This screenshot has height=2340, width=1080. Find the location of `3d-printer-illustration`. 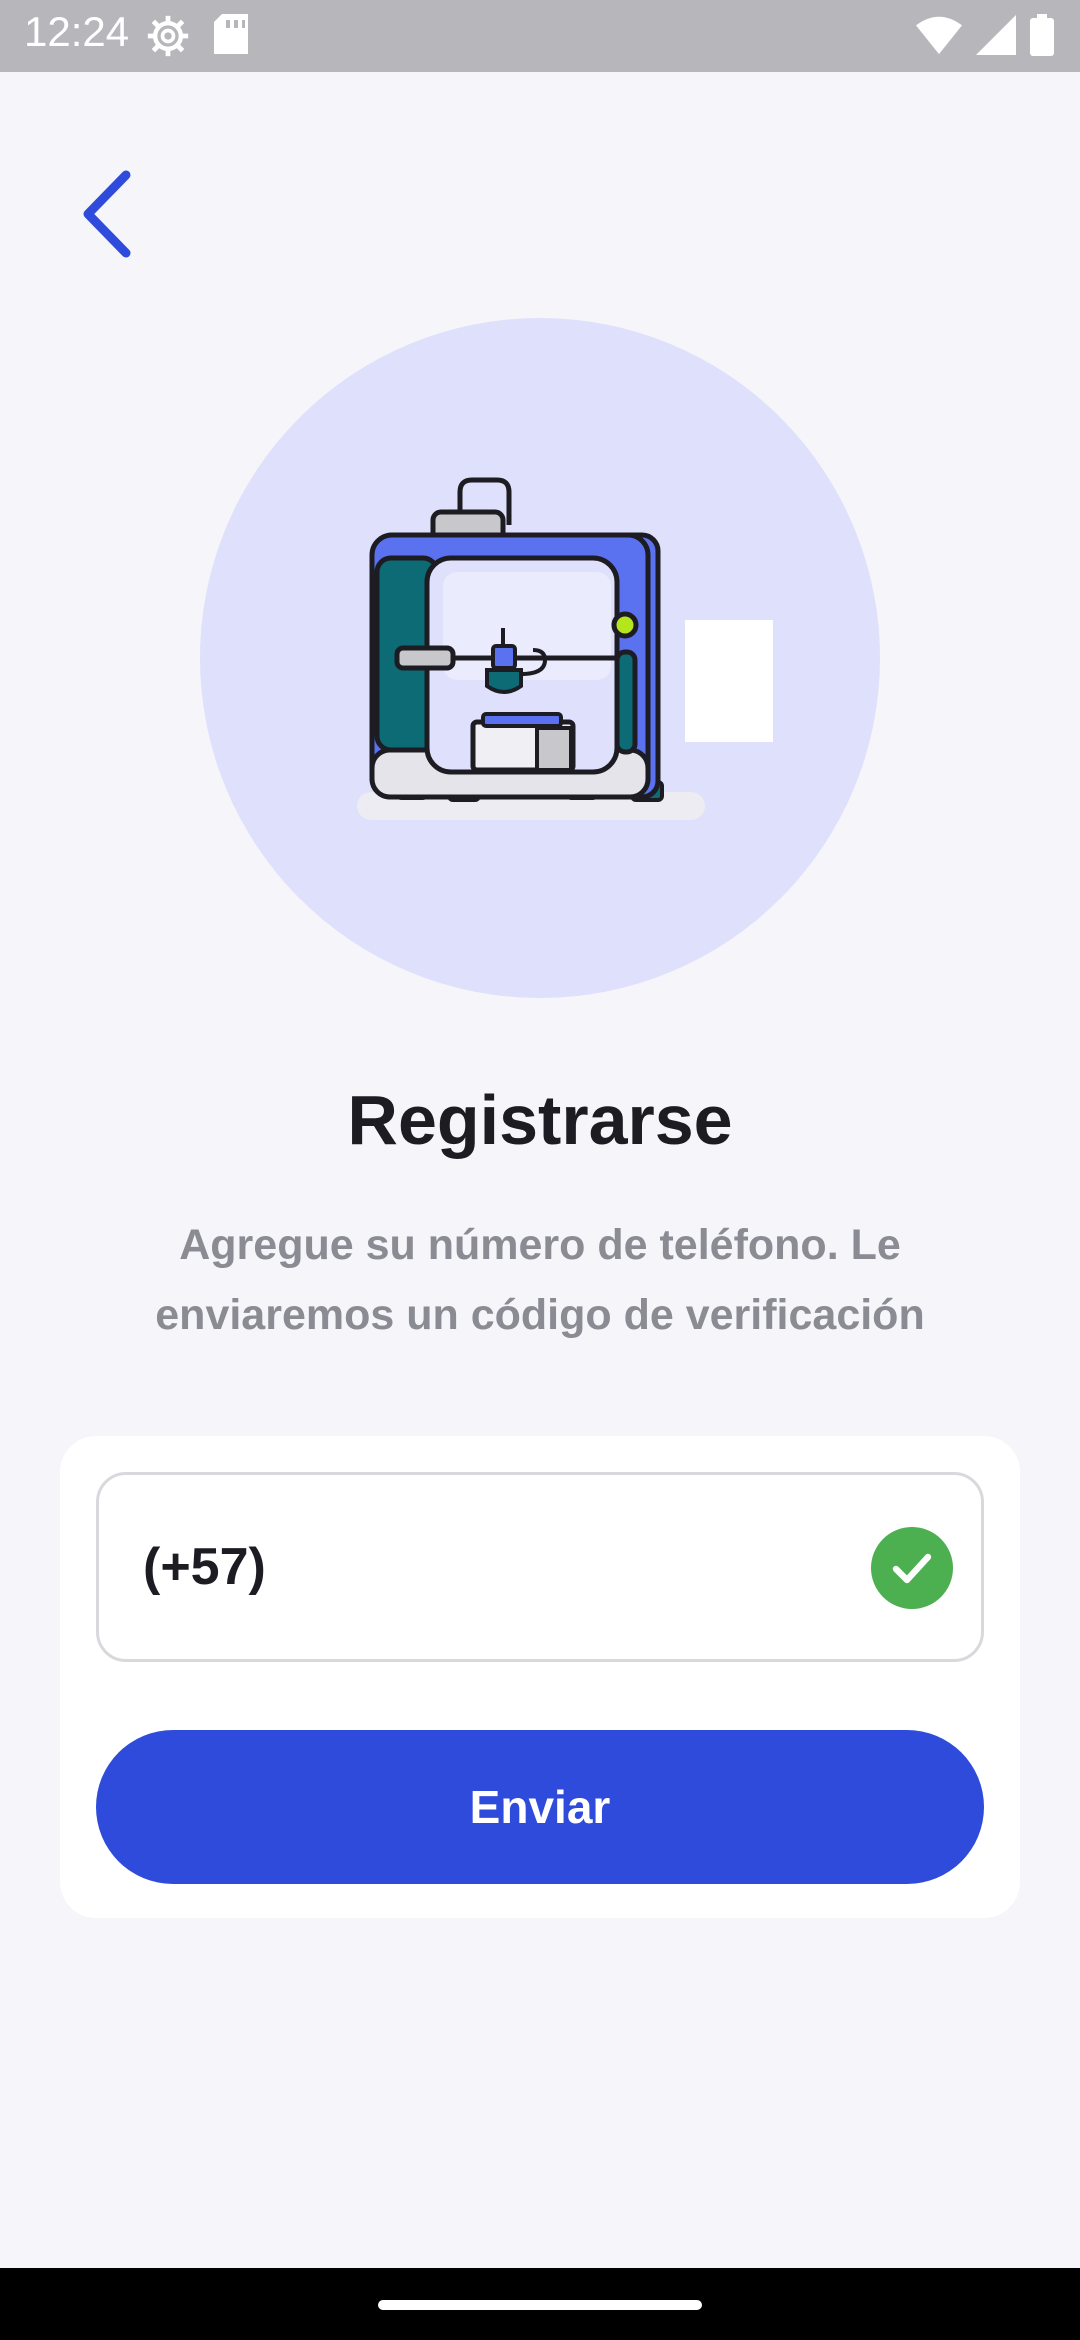

3d-printer-illustration is located at coordinates (565, 650).